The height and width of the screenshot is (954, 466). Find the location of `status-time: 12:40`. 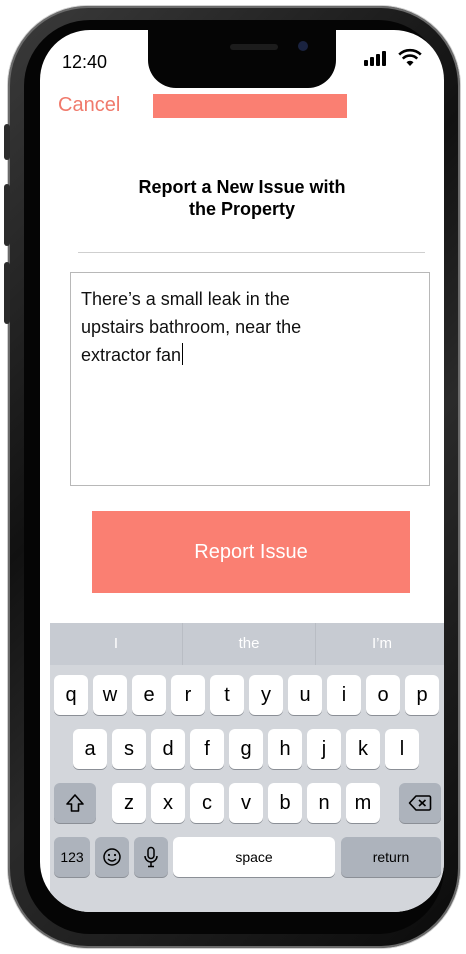

status-time: 12:40 is located at coordinates (85, 62).